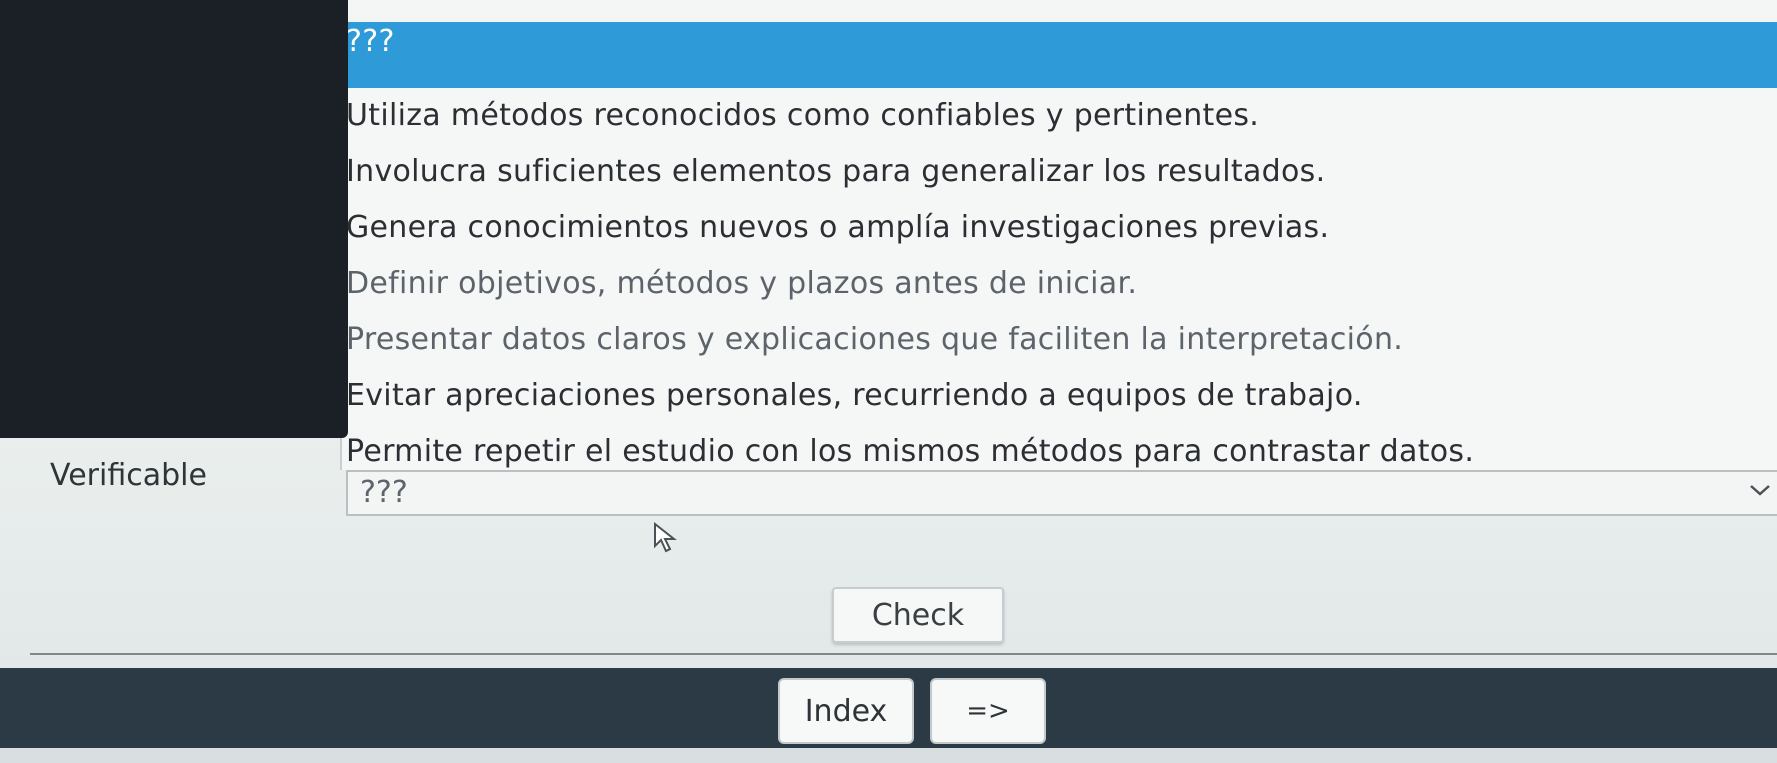  Describe the element at coordinates (918, 615) in the screenshot. I see `check-button: Check` at that location.